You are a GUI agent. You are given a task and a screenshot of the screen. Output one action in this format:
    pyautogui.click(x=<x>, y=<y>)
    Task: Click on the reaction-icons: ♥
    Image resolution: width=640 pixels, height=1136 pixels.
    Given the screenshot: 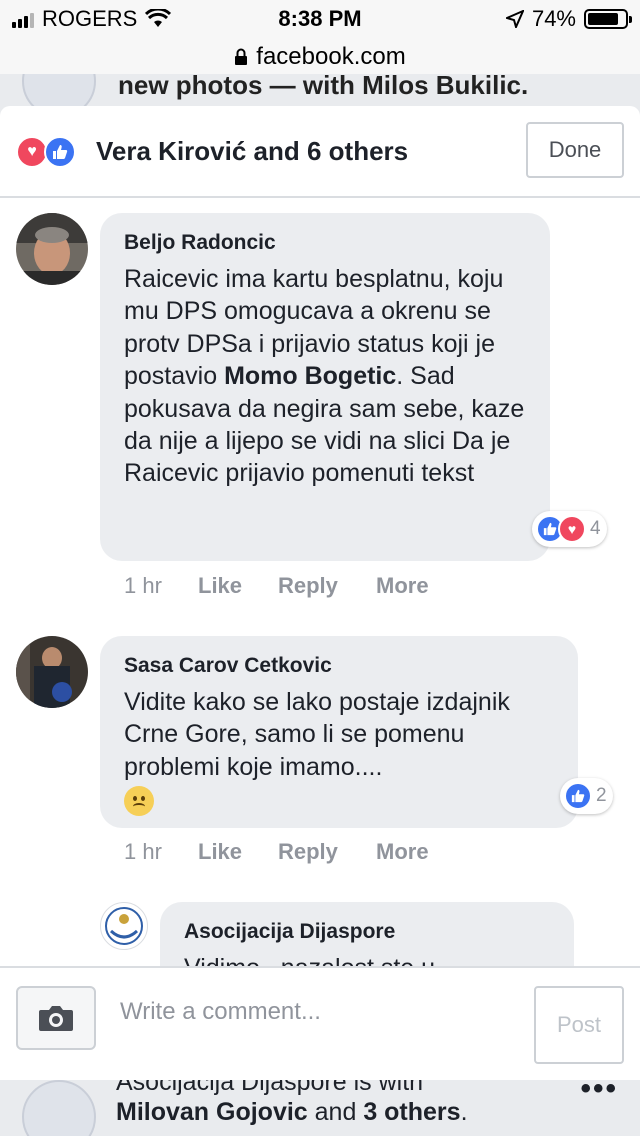 What is the action you would take?
    pyautogui.click(x=48, y=152)
    